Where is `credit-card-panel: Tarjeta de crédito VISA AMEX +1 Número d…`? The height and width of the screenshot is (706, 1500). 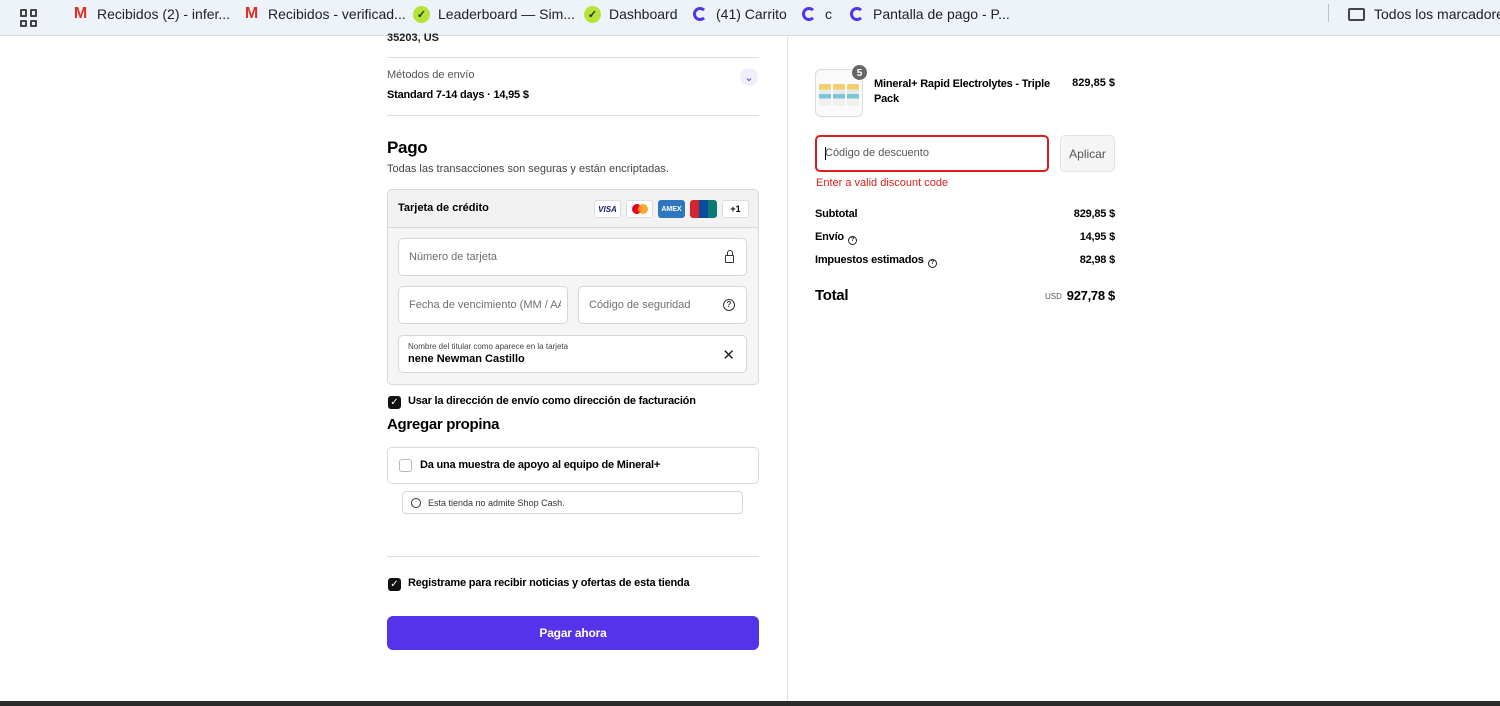 credit-card-panel: Tarjeta de crédito VISA AMEX +1 Número d… is located at coordinates (573, 287).